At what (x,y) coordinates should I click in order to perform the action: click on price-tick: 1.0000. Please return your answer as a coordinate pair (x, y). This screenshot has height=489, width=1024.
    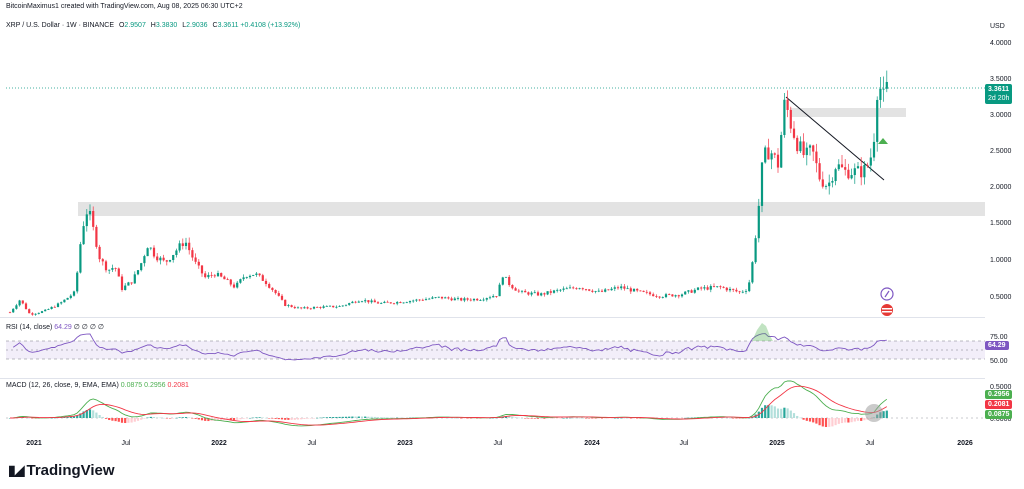
    Looking at the image, I should click on (1001, 260).